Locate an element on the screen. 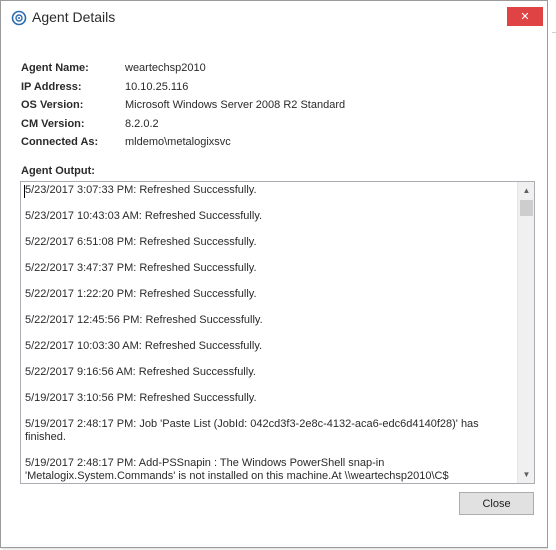  scroll-down-button: ▼ is located at coordinates (526, 474).